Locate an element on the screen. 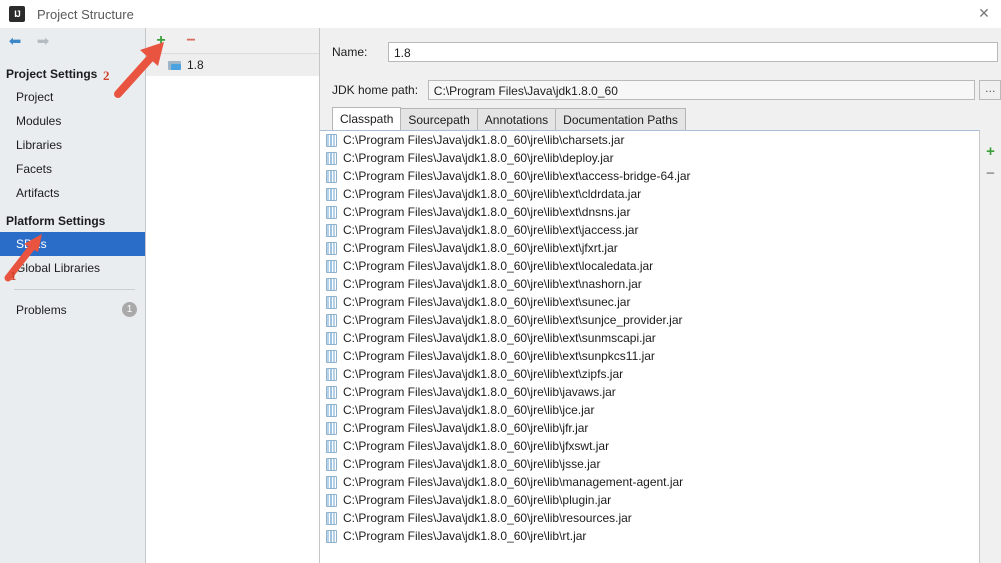 This screenshot has width=1001, height=563. remove-sdk-button: − is located at coordinates (191, 41).